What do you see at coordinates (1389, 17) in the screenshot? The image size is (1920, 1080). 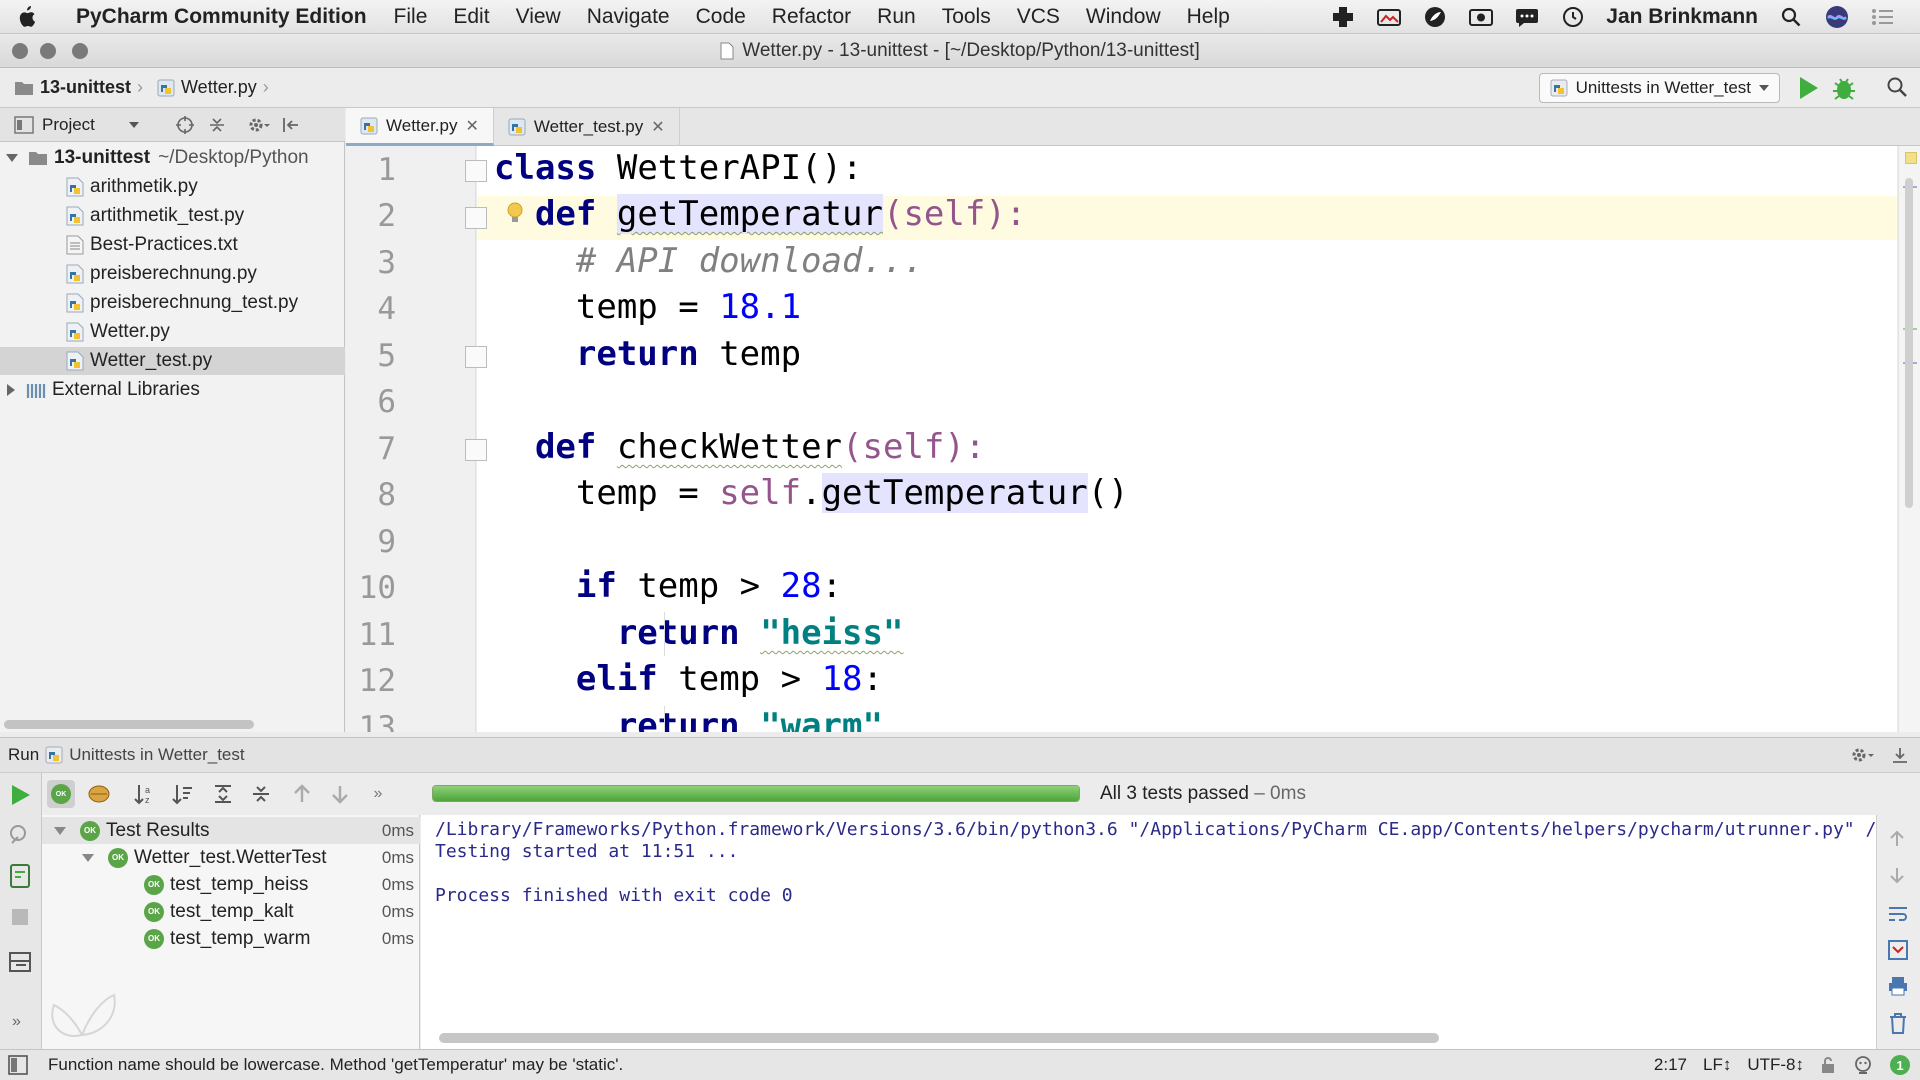 I see `screenshot-app-icon` at bounding box center [1389, 17].